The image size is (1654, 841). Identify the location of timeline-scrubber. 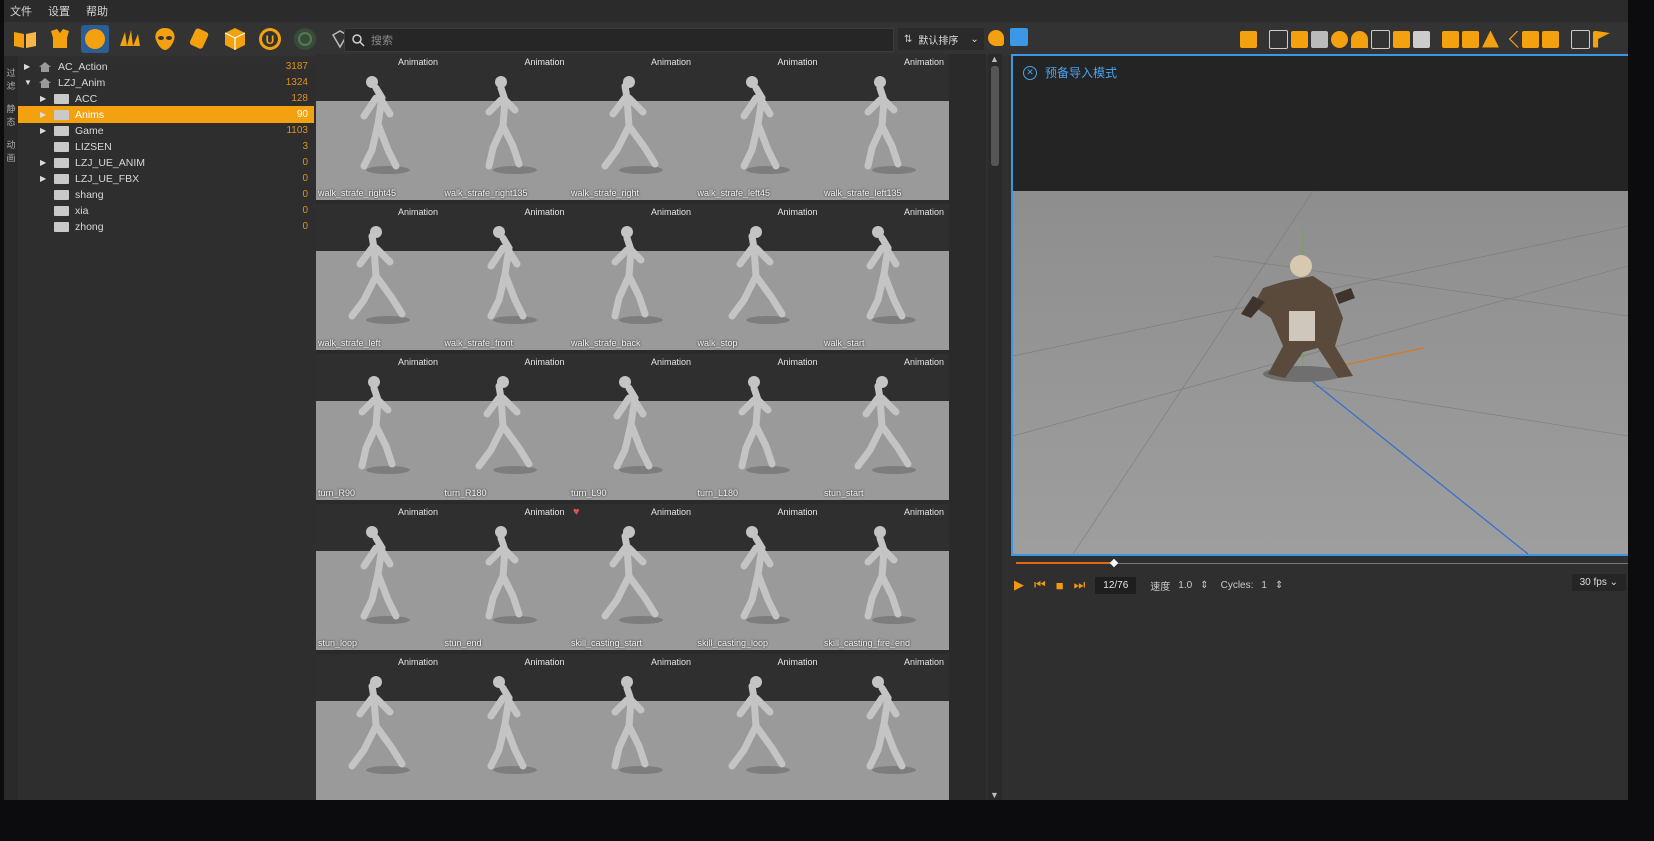
(1322, 563).